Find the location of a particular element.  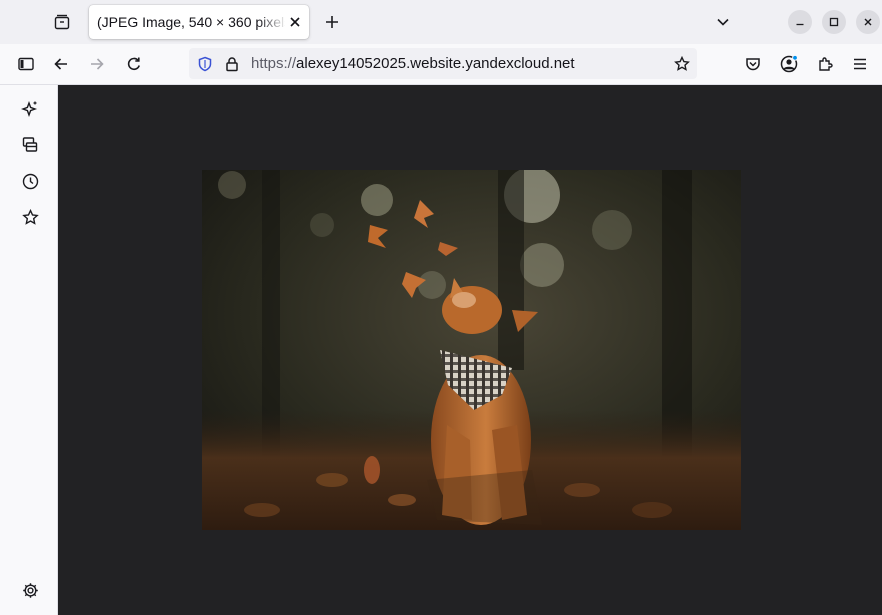

sidebar-item-bookmarks is located at coordinates (30, 217).